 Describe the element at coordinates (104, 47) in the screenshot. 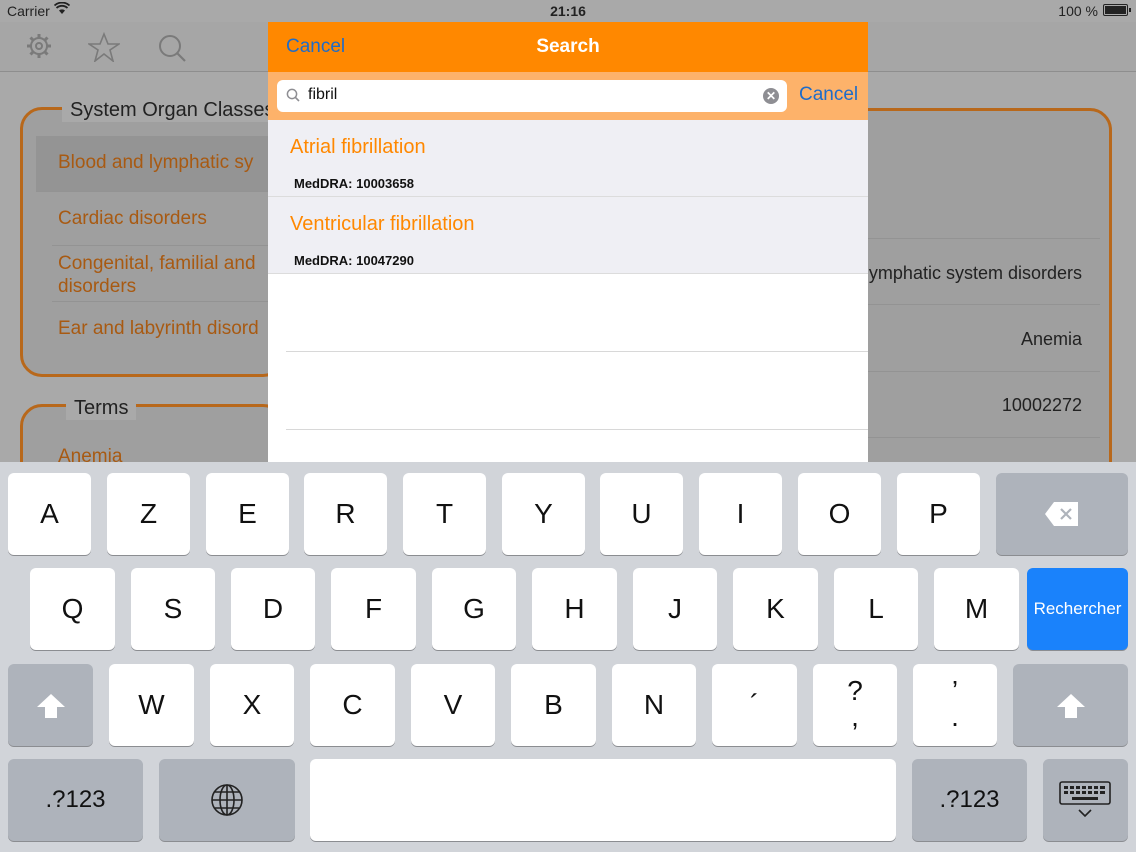

I see `star-icon` at that location.